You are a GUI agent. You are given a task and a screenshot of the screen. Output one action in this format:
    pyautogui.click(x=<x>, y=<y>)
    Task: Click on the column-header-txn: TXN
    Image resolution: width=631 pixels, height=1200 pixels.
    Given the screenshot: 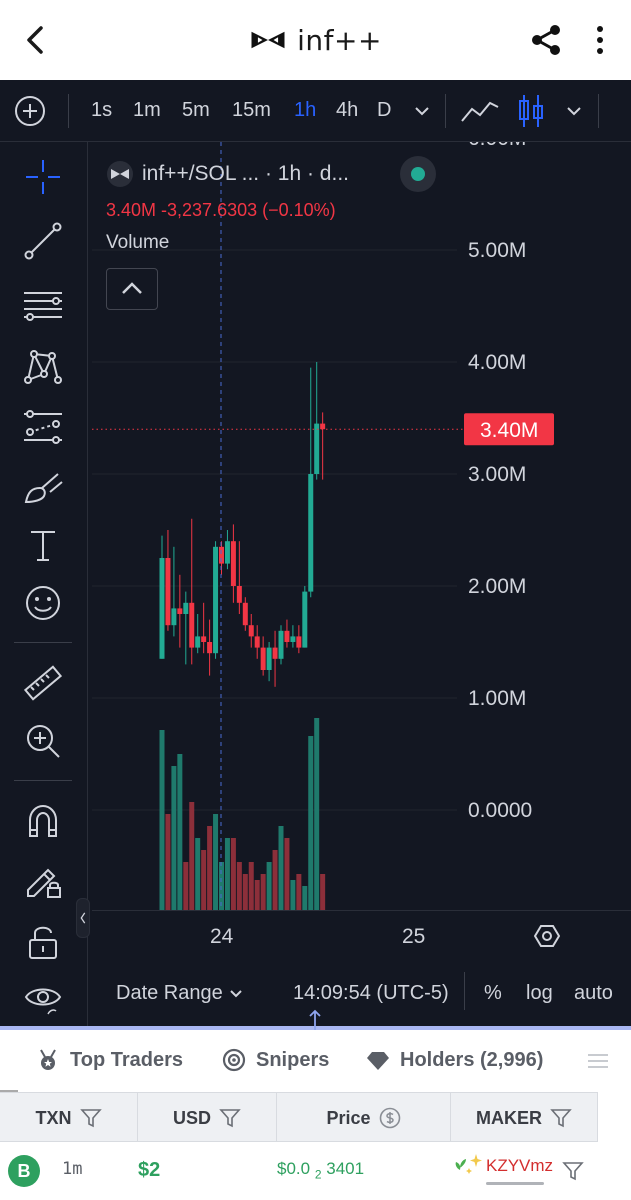 What is the action you would take?
    pyautogui.click(x=69, y=1118)
    